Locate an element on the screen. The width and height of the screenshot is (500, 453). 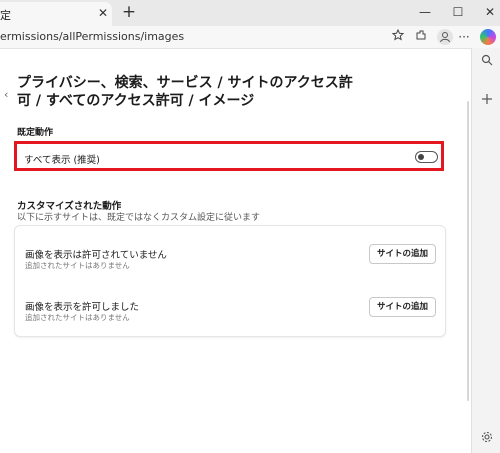
window-close-icon: ✕ is located at coordinates (490, 12).